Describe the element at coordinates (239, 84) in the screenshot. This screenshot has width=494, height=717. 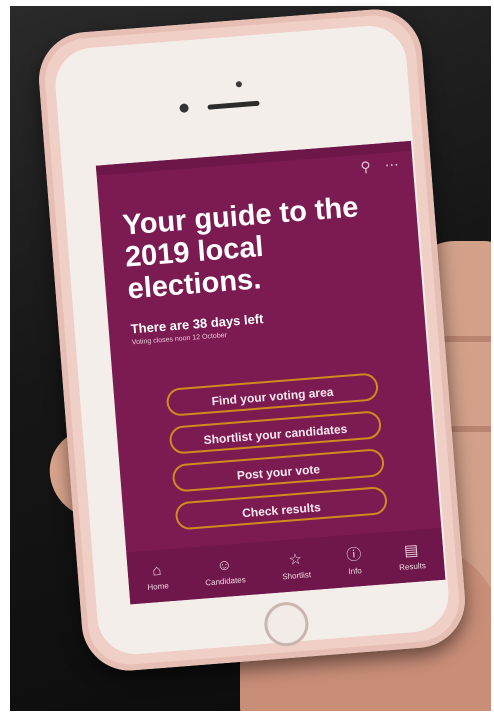
I see `proximity-sensor` at that location.